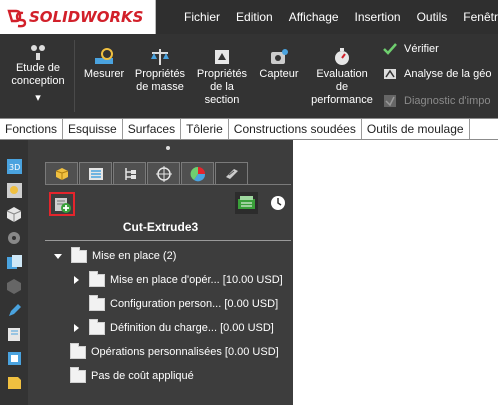  I want to click on 3d-box-icon: 3D, so click(14, 166).